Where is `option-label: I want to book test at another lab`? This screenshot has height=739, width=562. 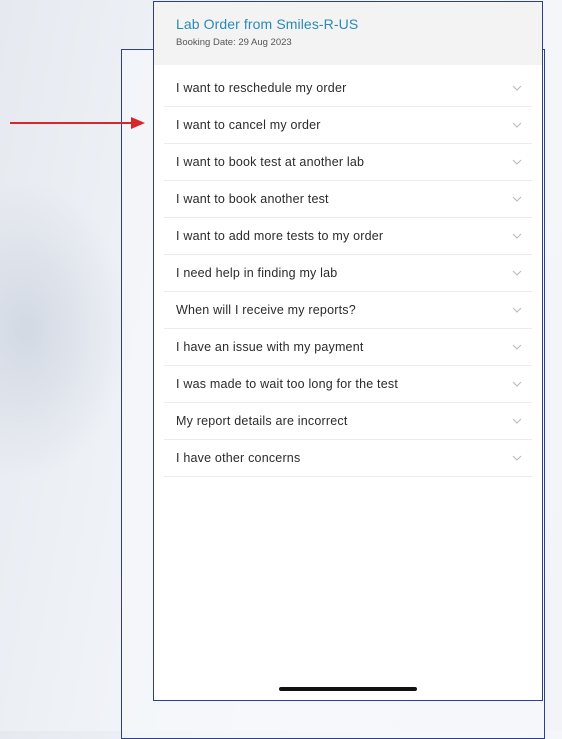
option-label: I want to book test at another lab is located at coordinates (270, 162).